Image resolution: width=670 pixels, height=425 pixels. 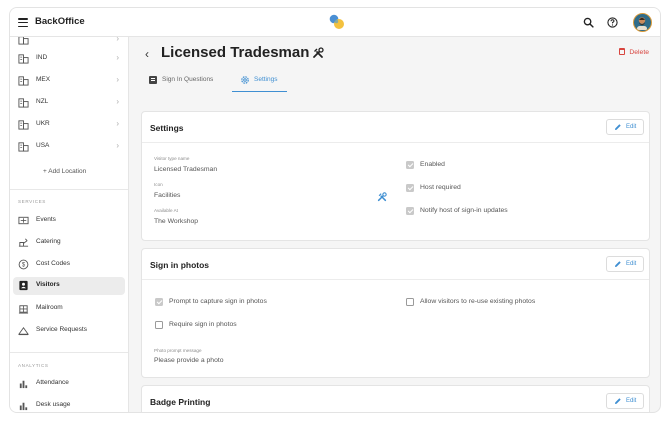 I want to click on photo-prompt-value: Please provide a photo, so click(x=189, y=360).